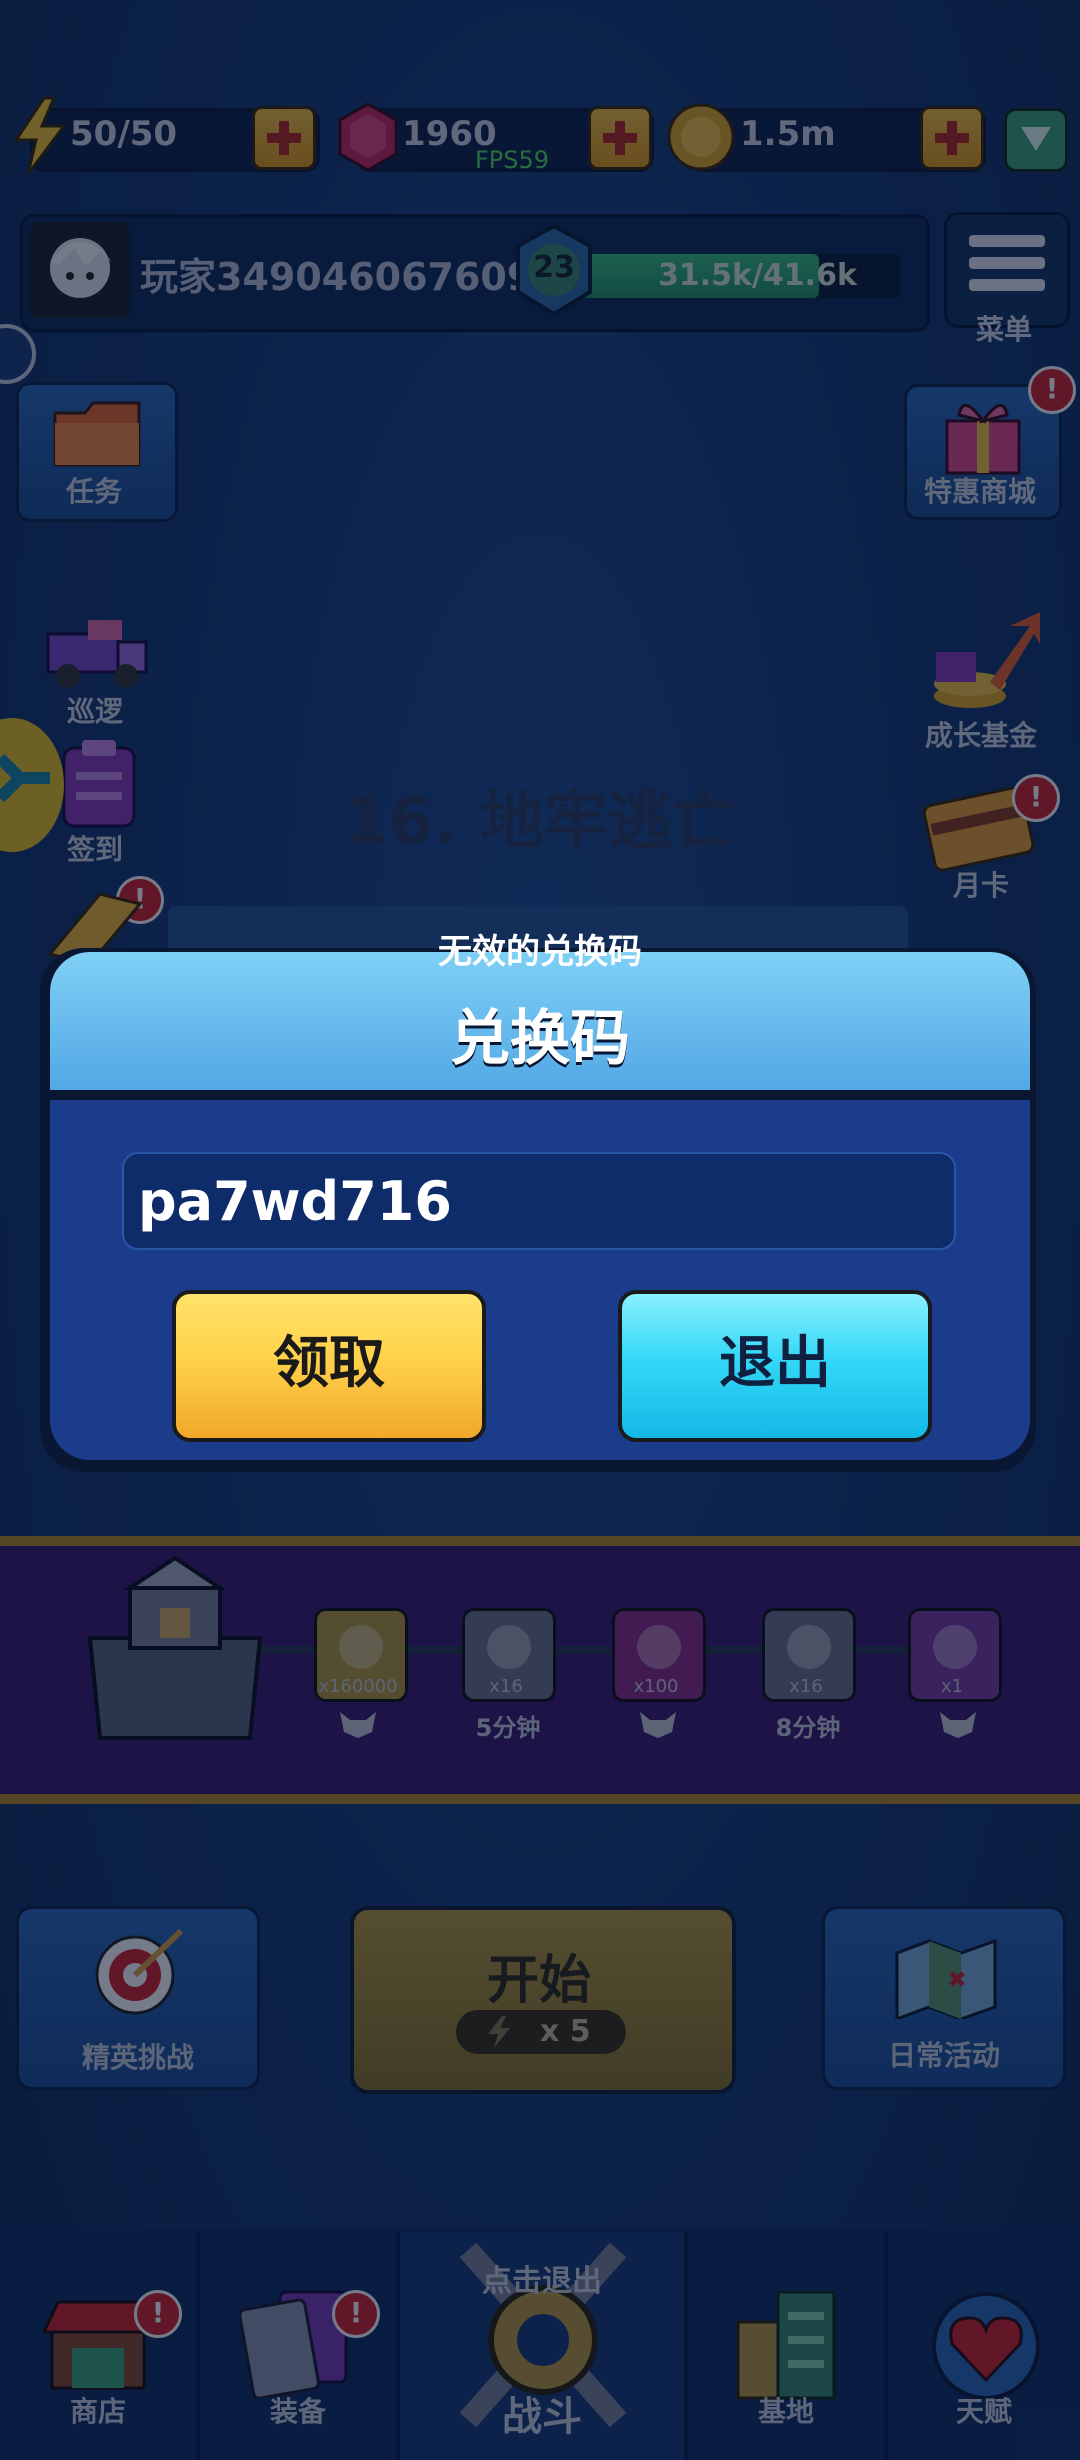 The height and width of the screenshot is (2460, 1080). I want to click on daily-events-label: 日常活动, so click(943, 2055).